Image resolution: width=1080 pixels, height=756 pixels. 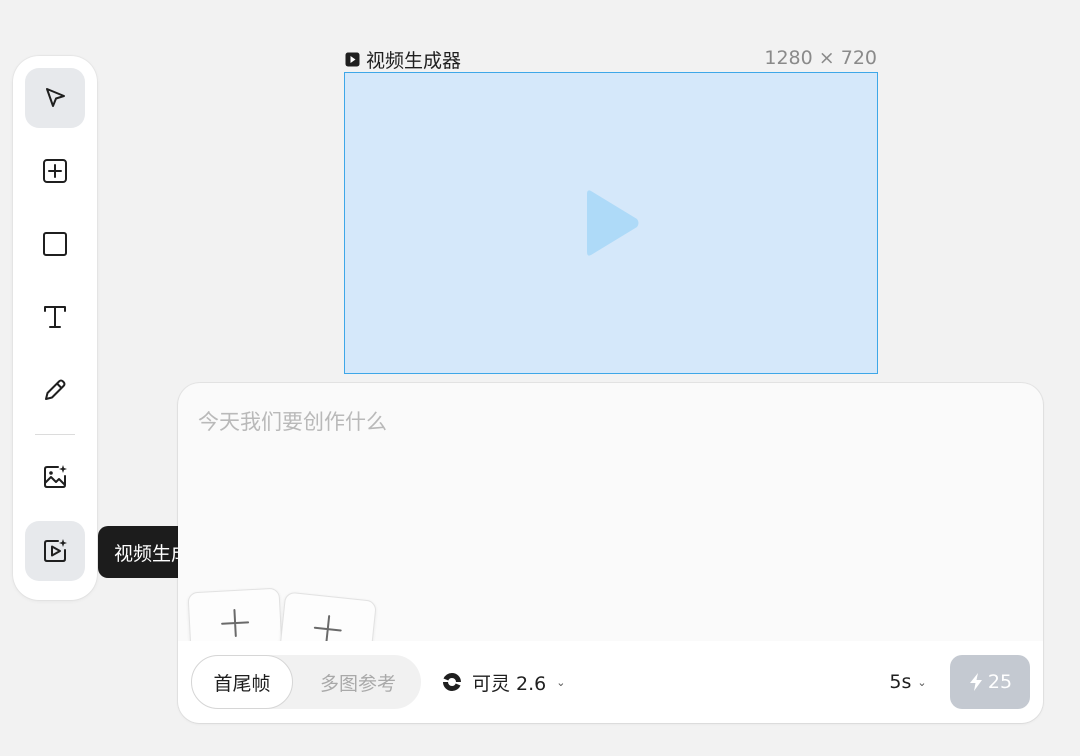 I want to click on pencil-icon, so click(x=55, y=389).